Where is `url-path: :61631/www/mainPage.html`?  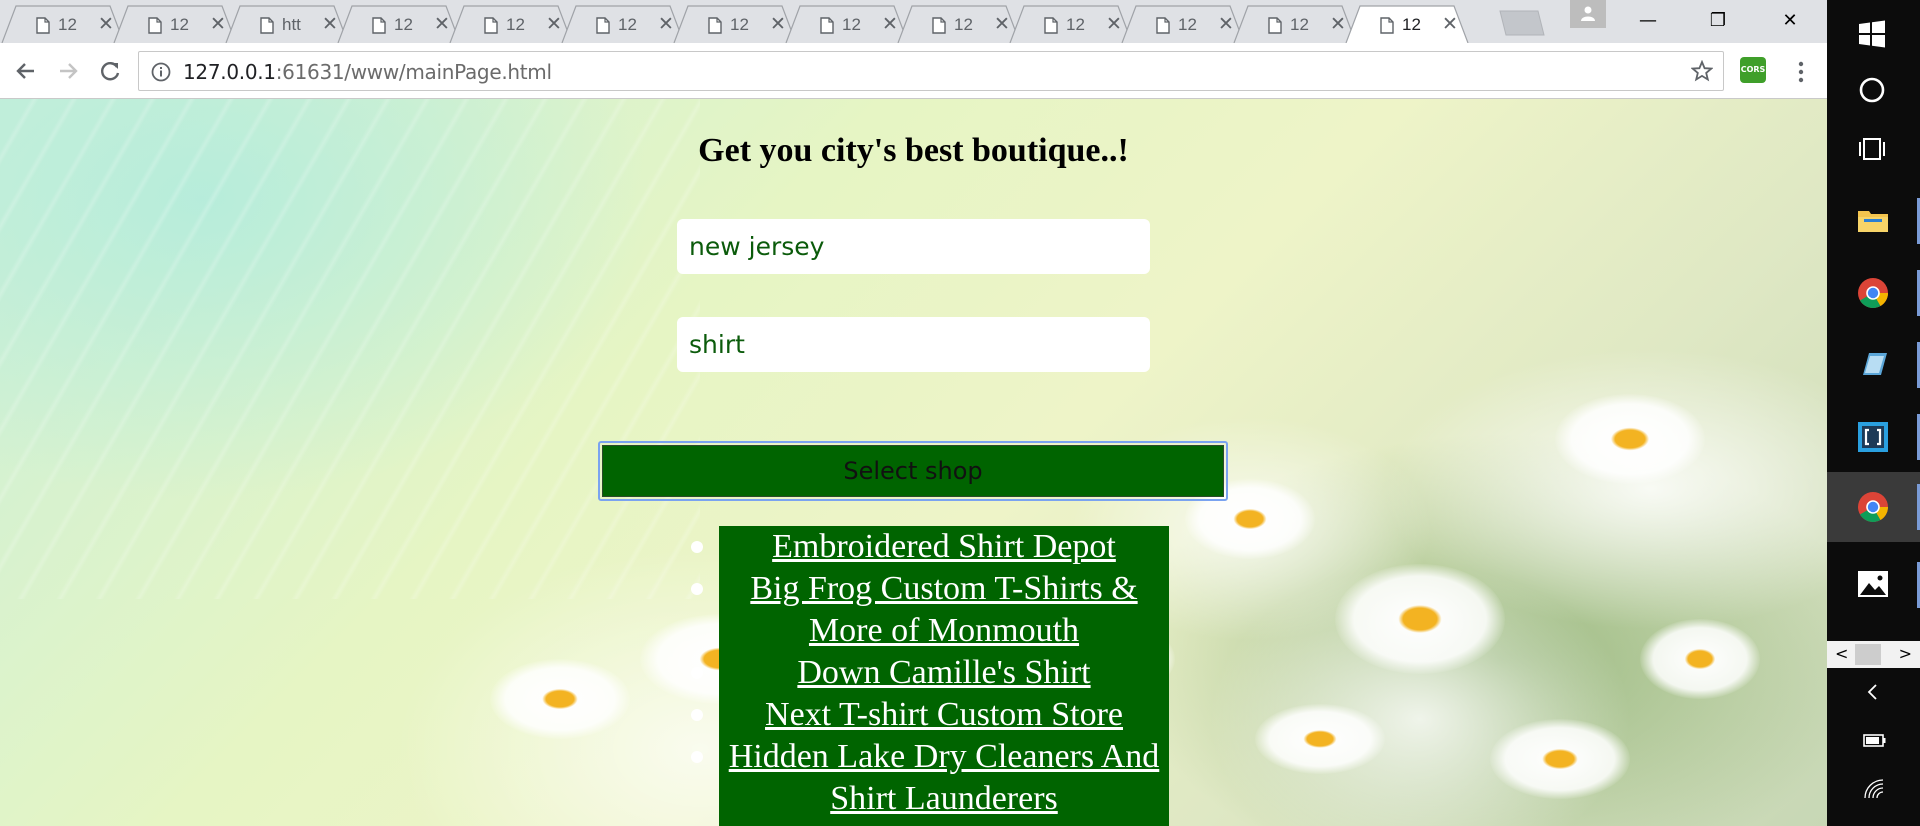 url-path: :61631/www/mainPage.html is located at coordinates (413, 72).